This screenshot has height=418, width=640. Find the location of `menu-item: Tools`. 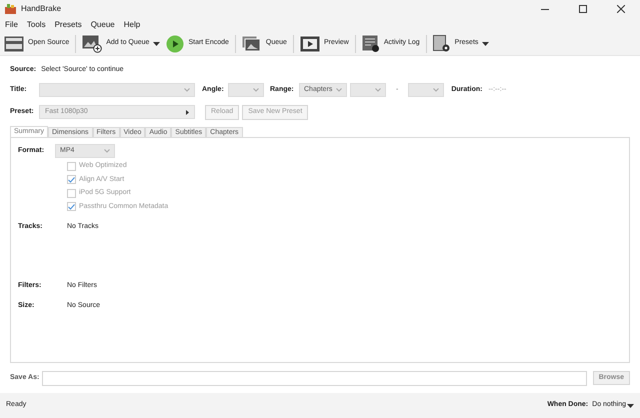

menu-item: Tools is located at coordinates (36, 25).